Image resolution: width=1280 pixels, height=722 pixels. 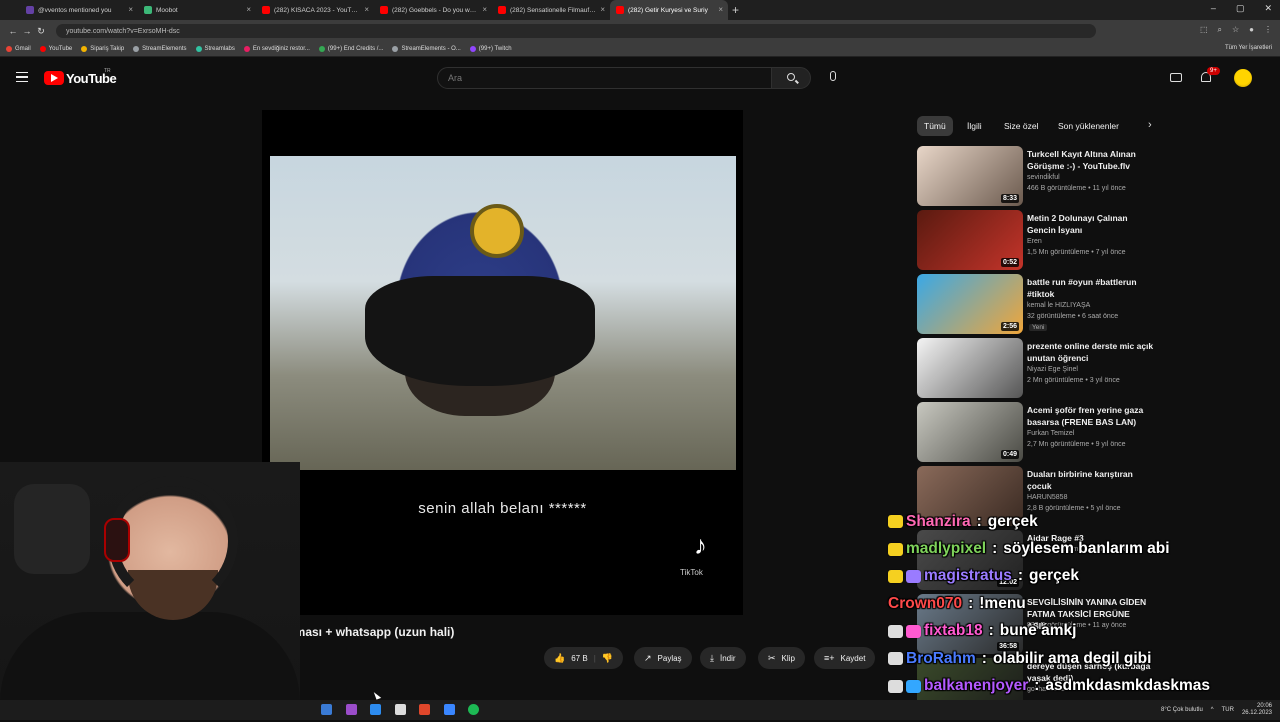 I want to click on save-button: ≡+ Kaydet, so click(x=845, y=658).